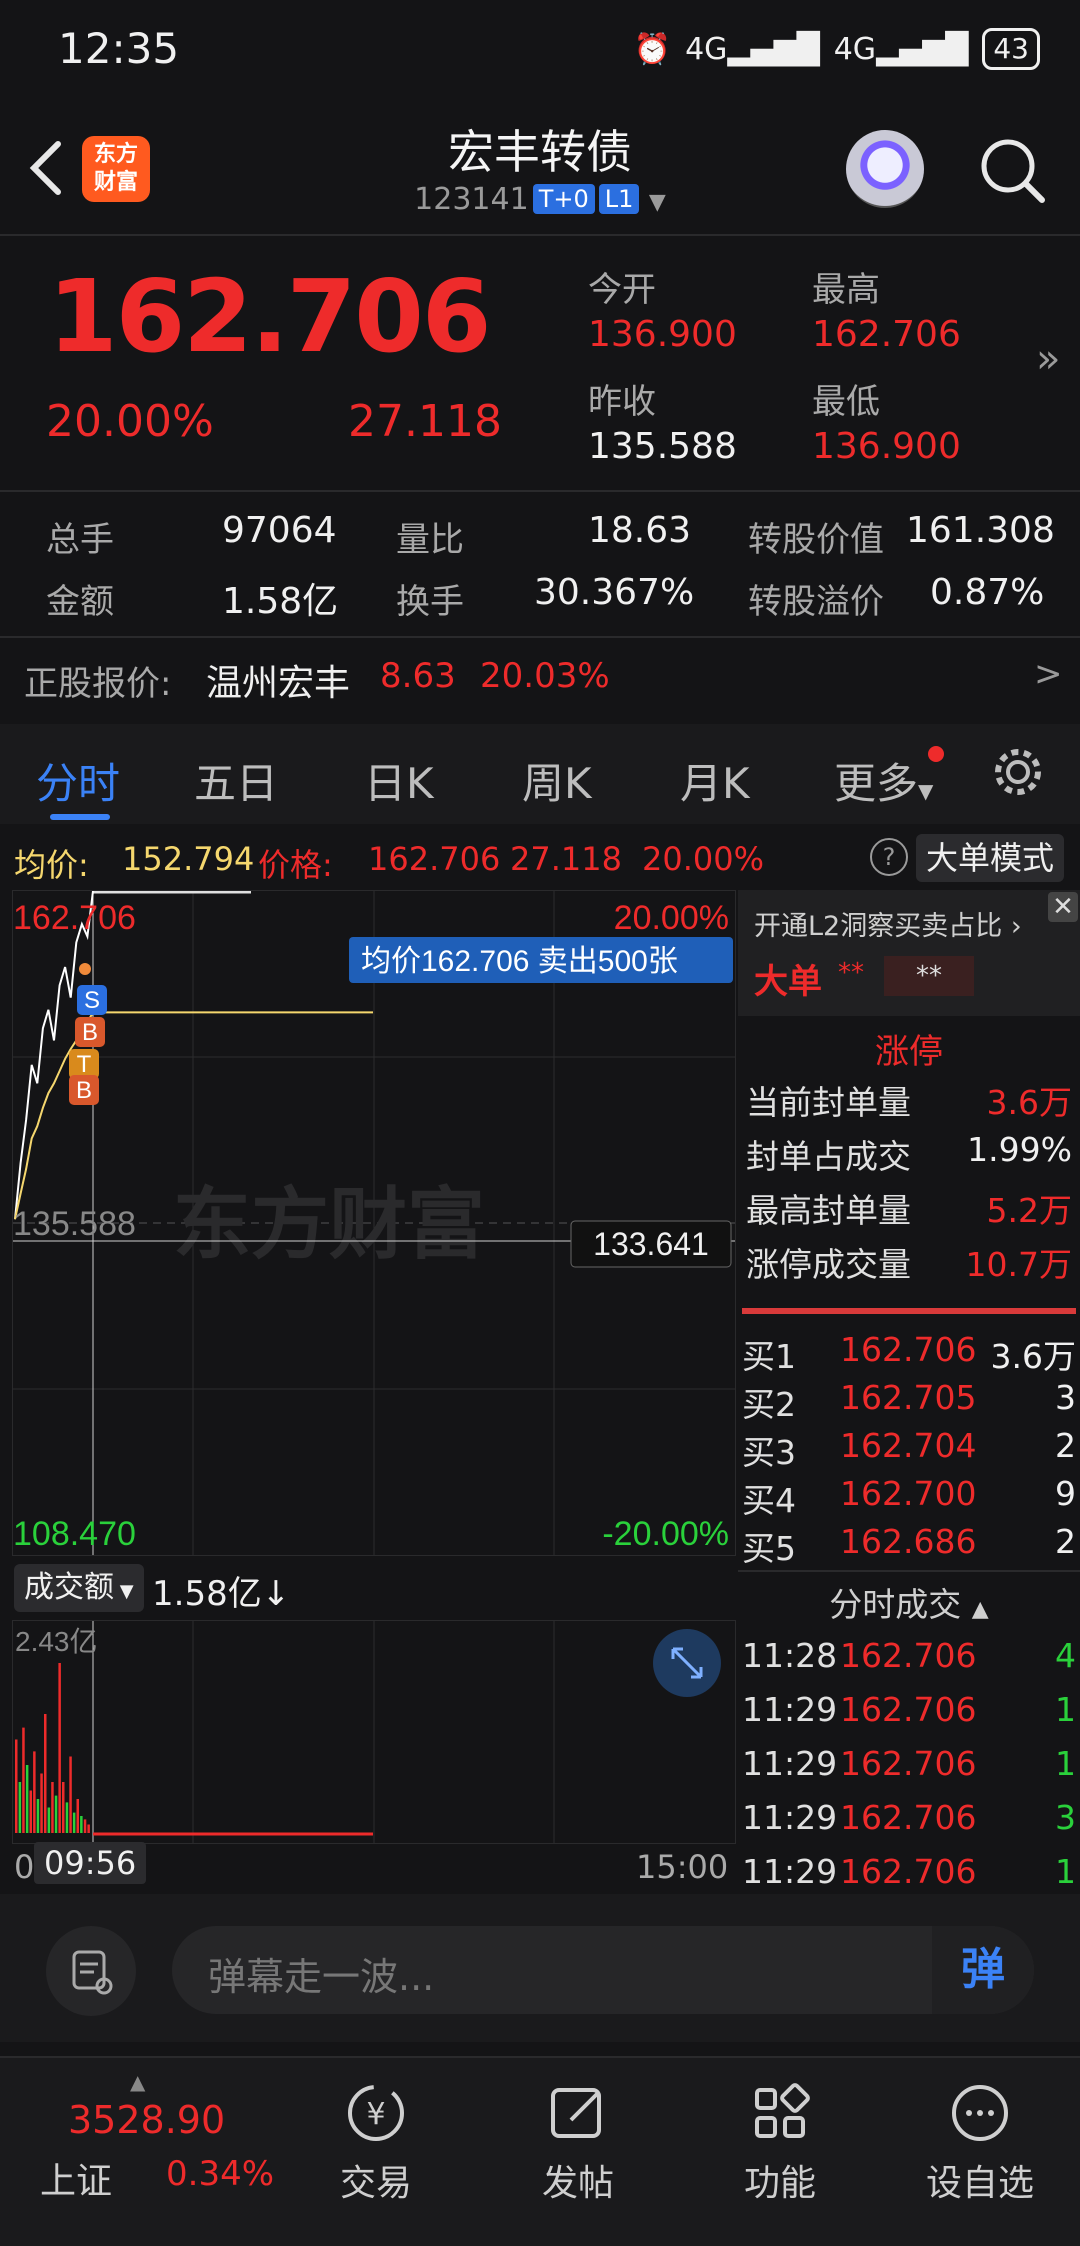 The width and height of the screenshot is (1080, 2246). What do you see at coordinates (665, 1534) in the screenshot?
I see `axis-bottom-right: -20.00%` at bounding box center [665, 1534].